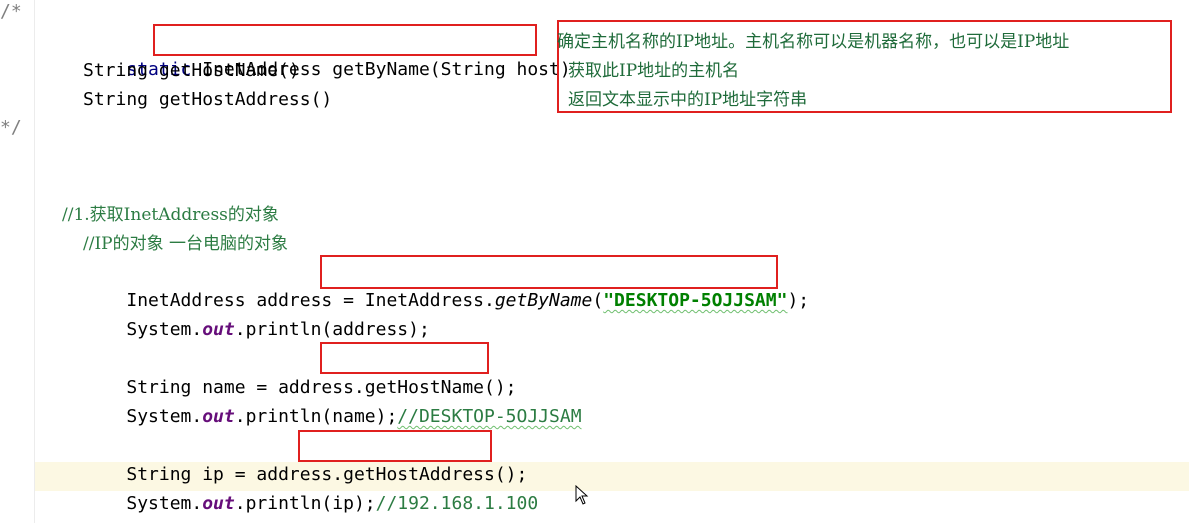  What do you see at coordinates (11, 11) in the screenshot?
I see `doc-comment-start: /*` at bounding box center [11, 11].